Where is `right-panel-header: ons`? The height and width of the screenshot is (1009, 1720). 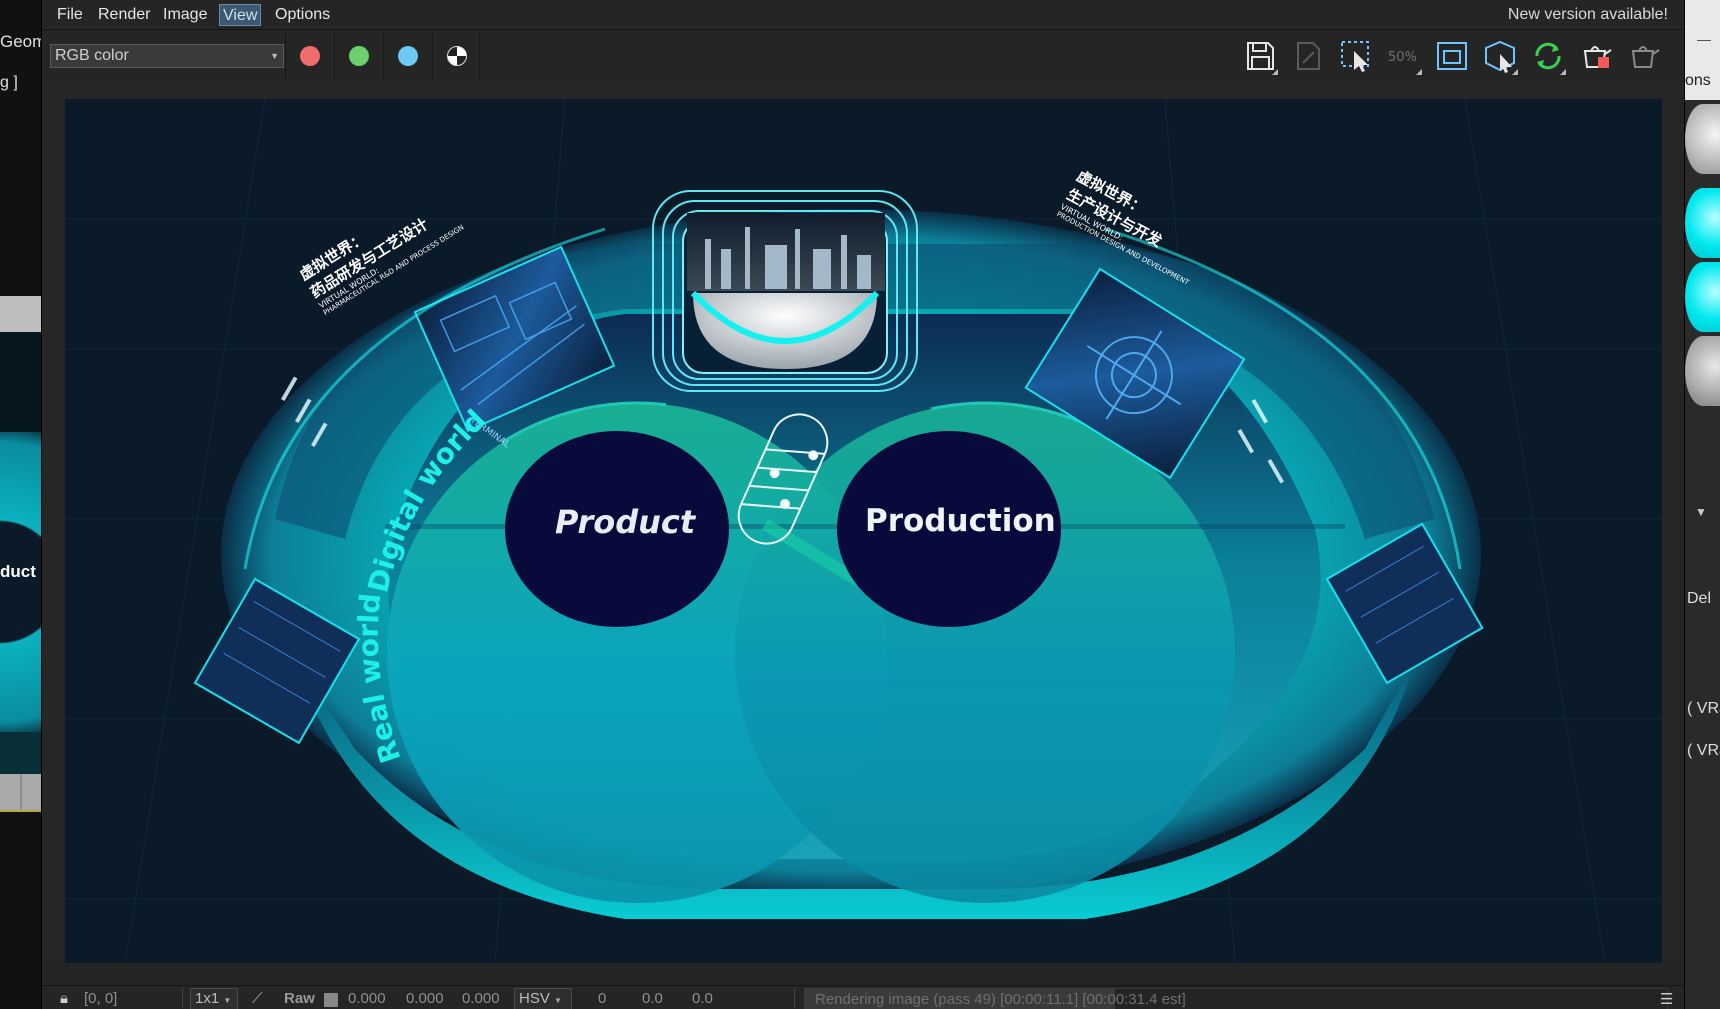 right-panel-header: ons is located at coordinates (1702, 50).